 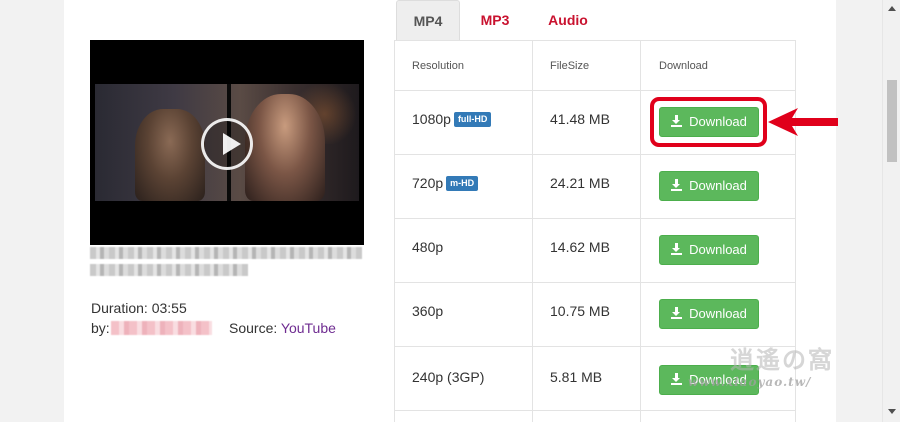 I want to click on resolution-cell: 360p, so click(x=428, y=311).